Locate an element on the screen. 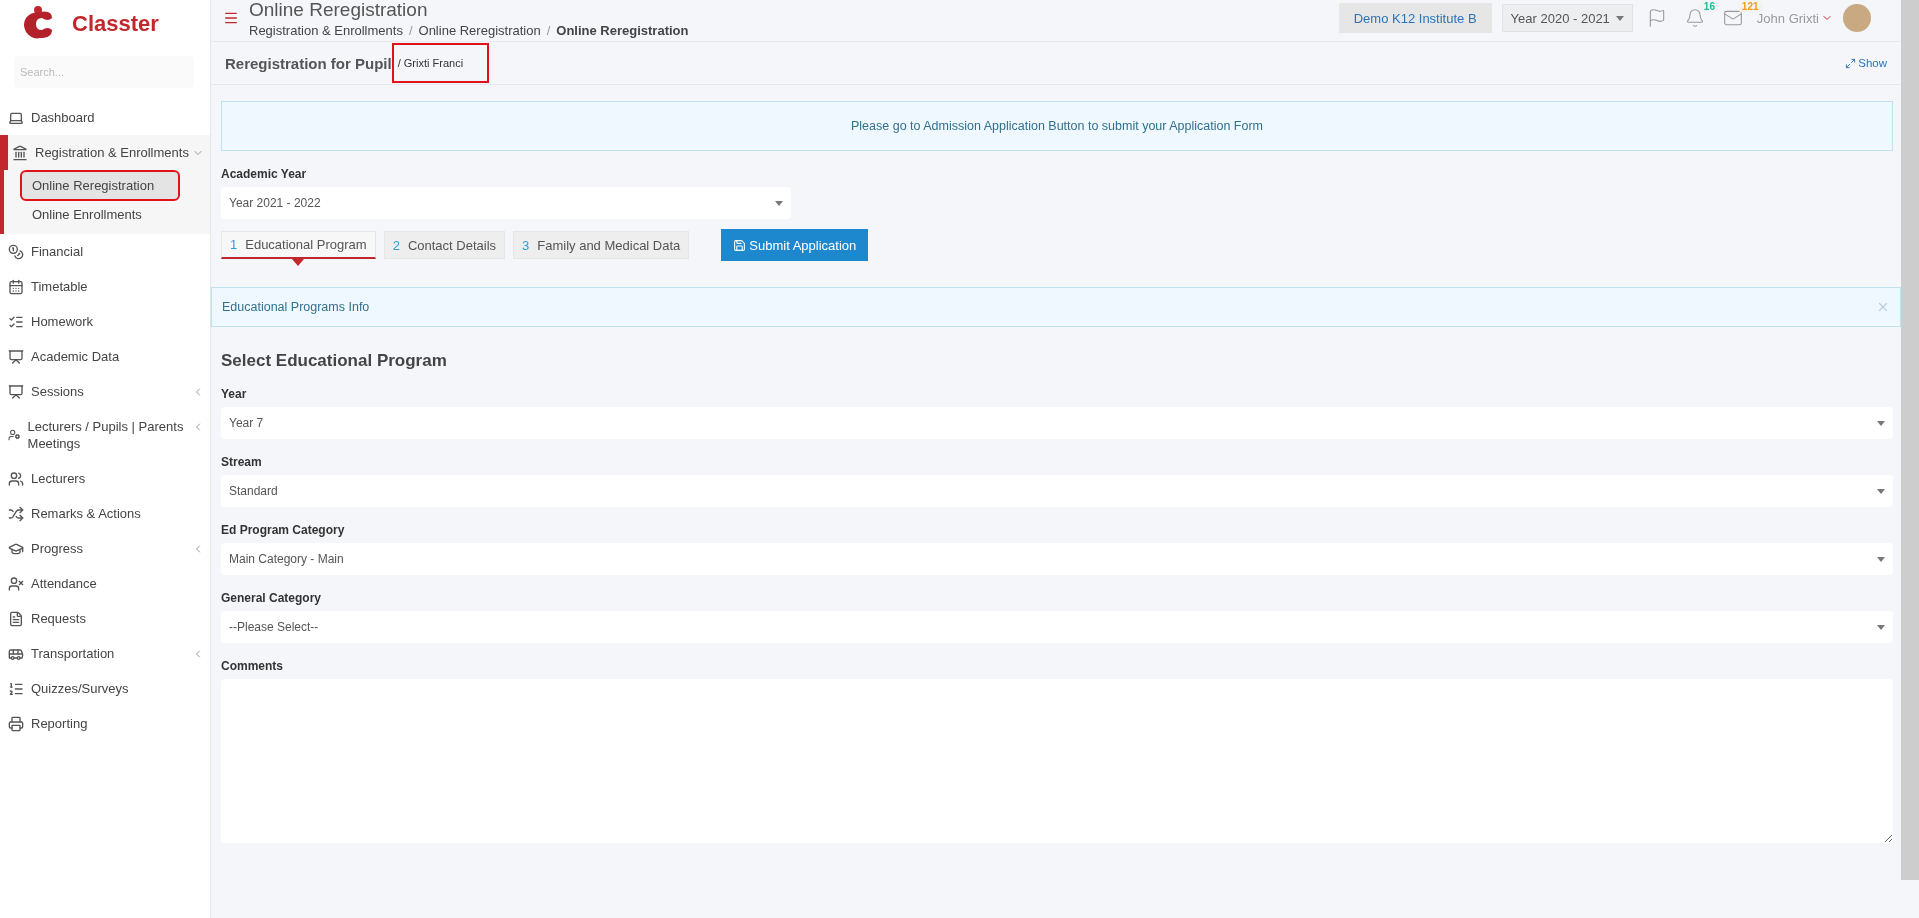 The height and width of the screenshot is (918, 1919). shuffle-icon is located at coordinates (16, 513).